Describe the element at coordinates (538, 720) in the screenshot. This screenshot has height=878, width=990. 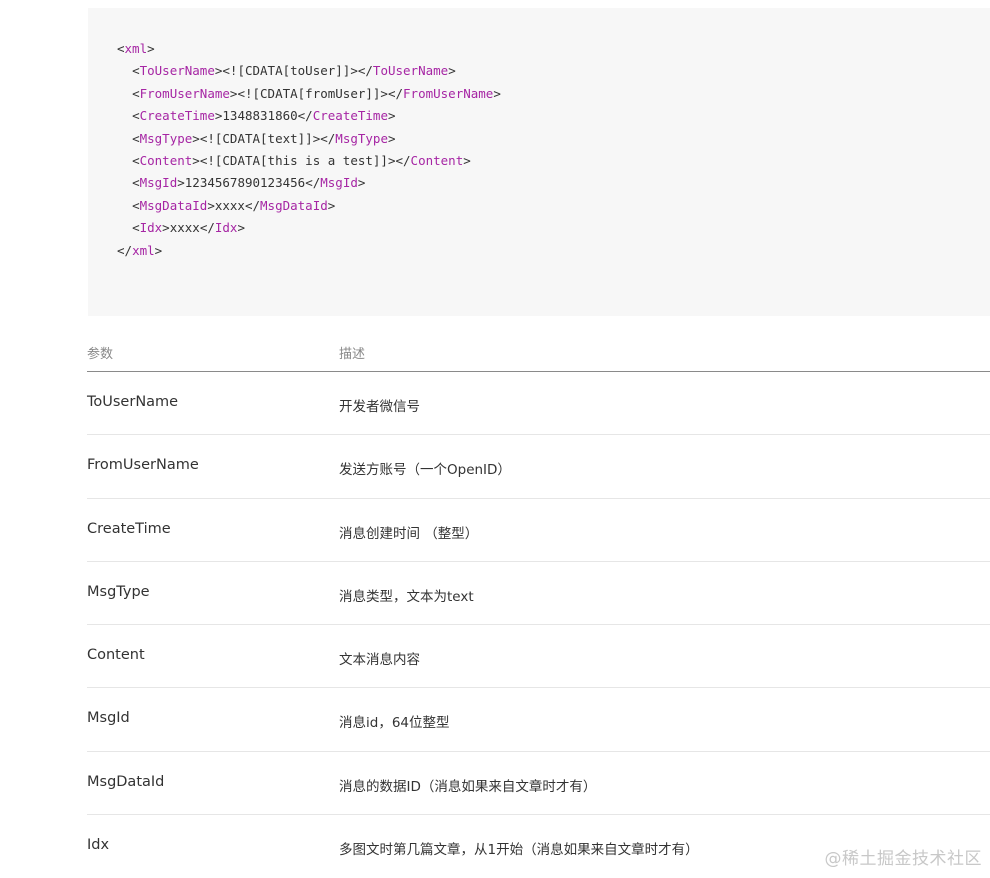
I see `table-row: MsgId 消息id，64位整型` at that location.